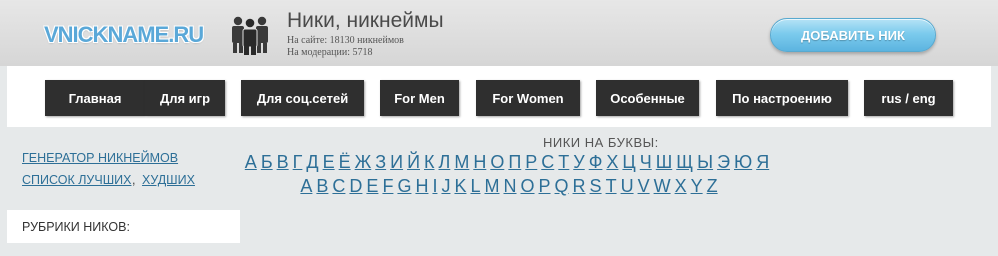  I want to click on stat-moderation: На модерации: 5718, so click(345, 53).